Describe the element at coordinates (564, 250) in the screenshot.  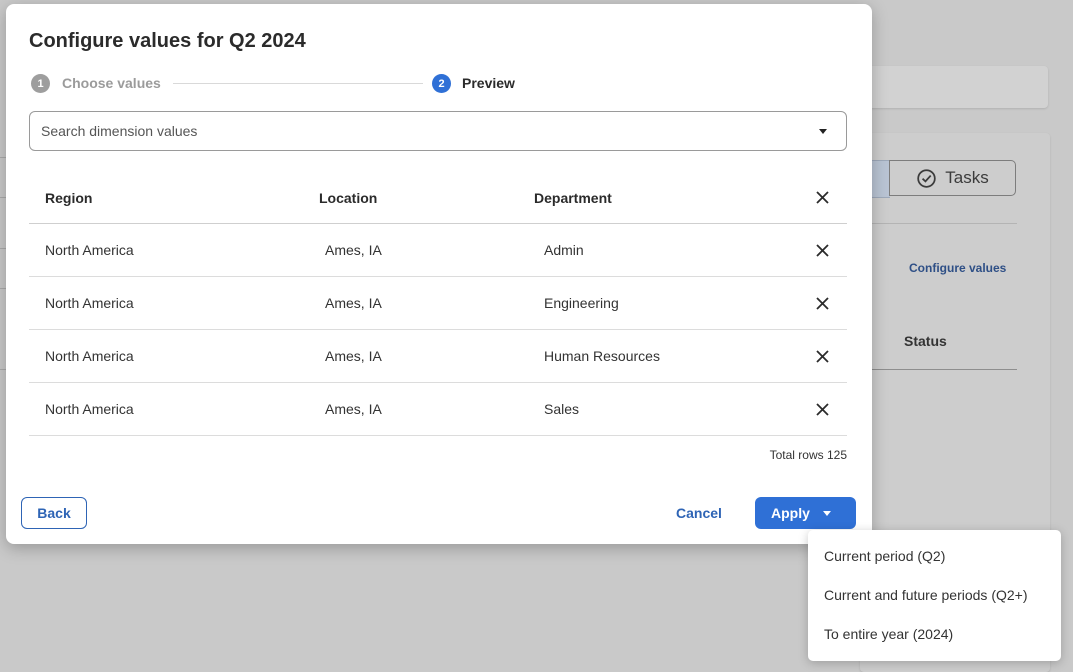
I see `cell-department: Admin` at that location.